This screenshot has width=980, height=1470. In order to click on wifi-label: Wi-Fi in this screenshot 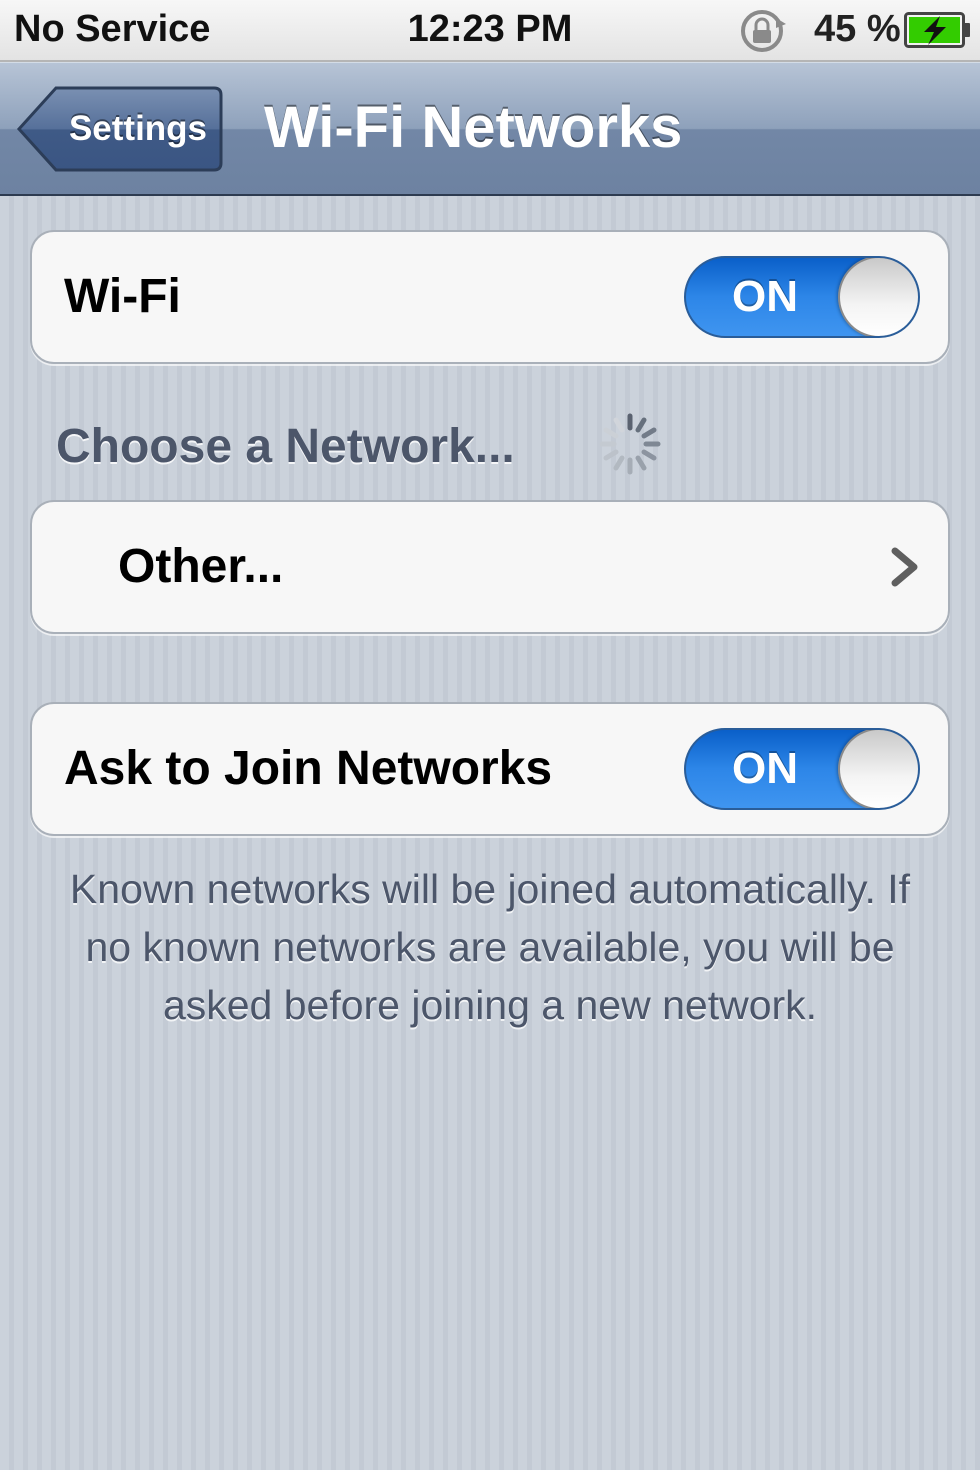, I will do `click(122, 296)`.